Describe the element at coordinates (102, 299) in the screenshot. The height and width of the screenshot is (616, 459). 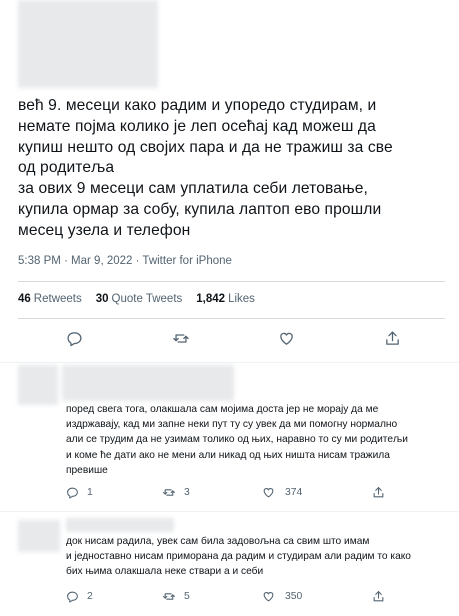
I see `quote-count: 30` at that location.